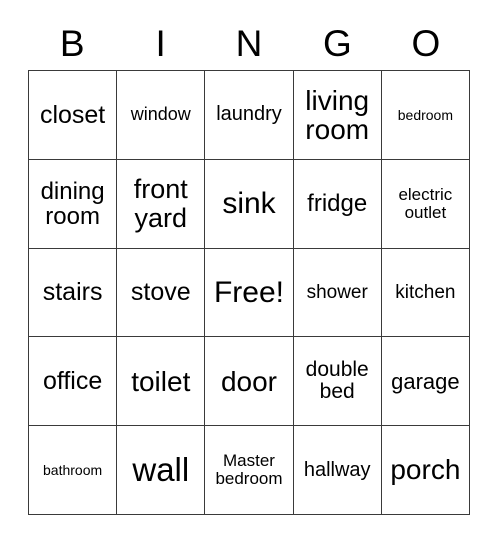  I want to click on bingo-cell-r4c1: office, so click(73, 382).